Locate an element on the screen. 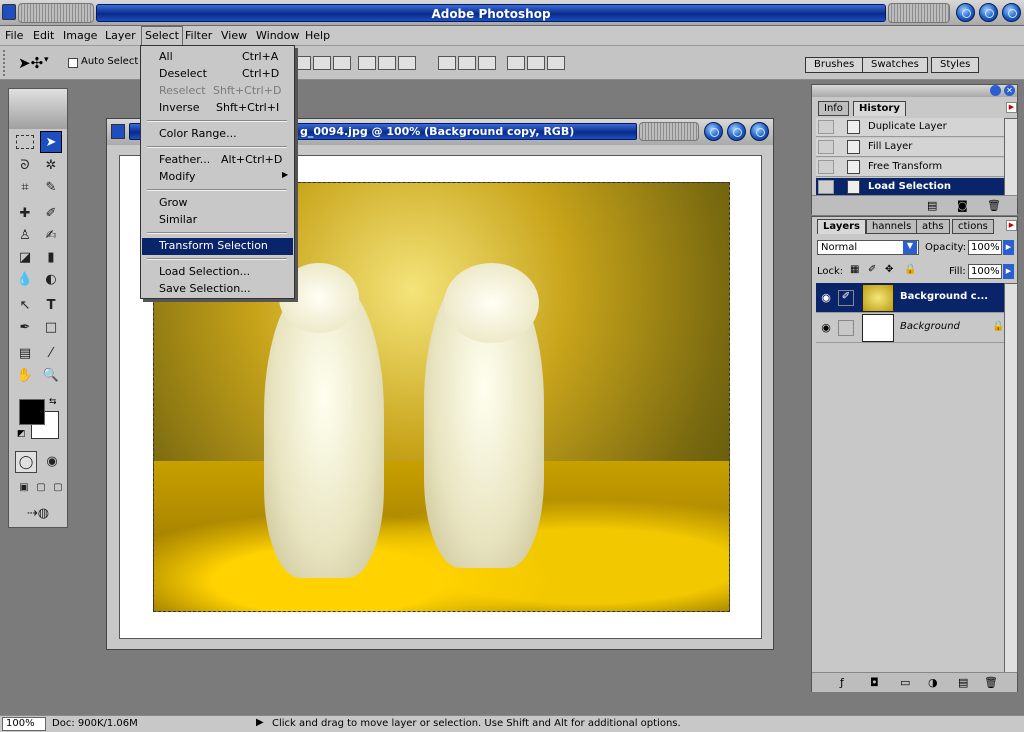  photoshop-app-icon is located at coordinates (9, 12).